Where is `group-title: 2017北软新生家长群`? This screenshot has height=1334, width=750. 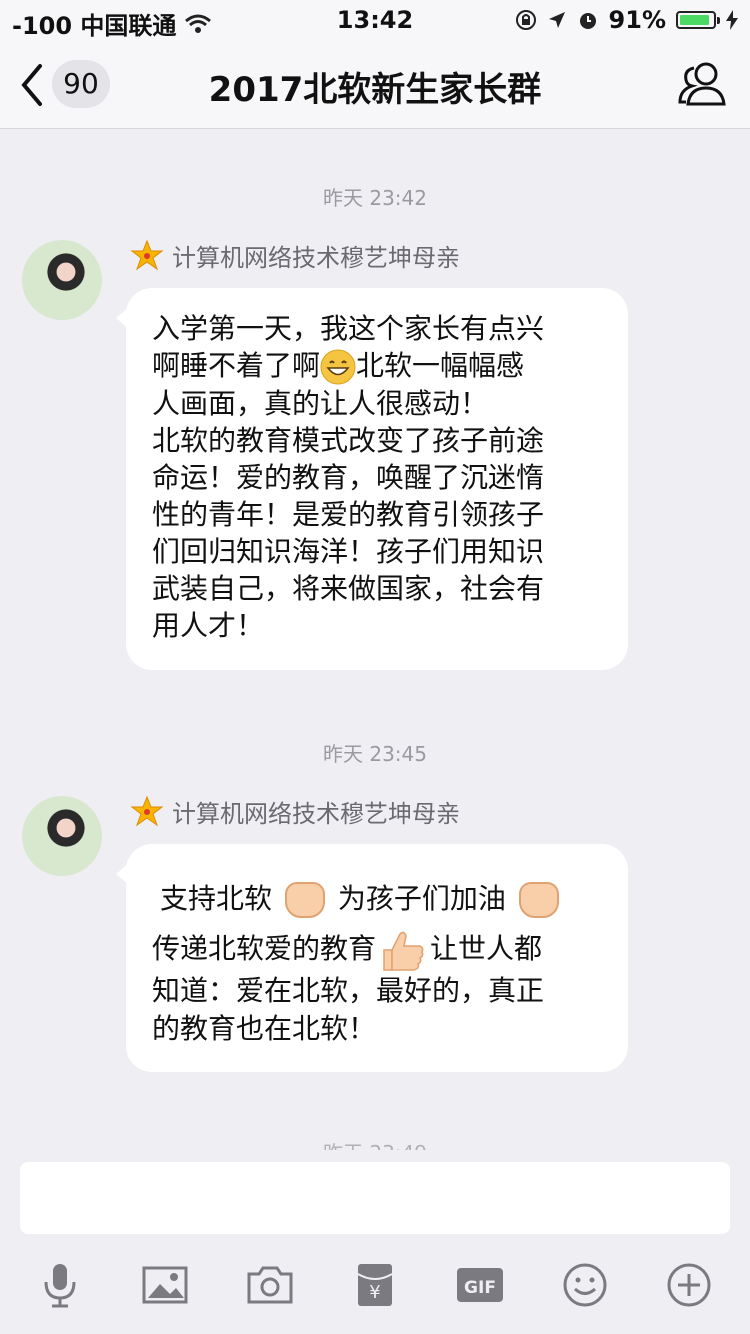
group-title: 2017北软新生家长群 is located at coordinates (375, 90).